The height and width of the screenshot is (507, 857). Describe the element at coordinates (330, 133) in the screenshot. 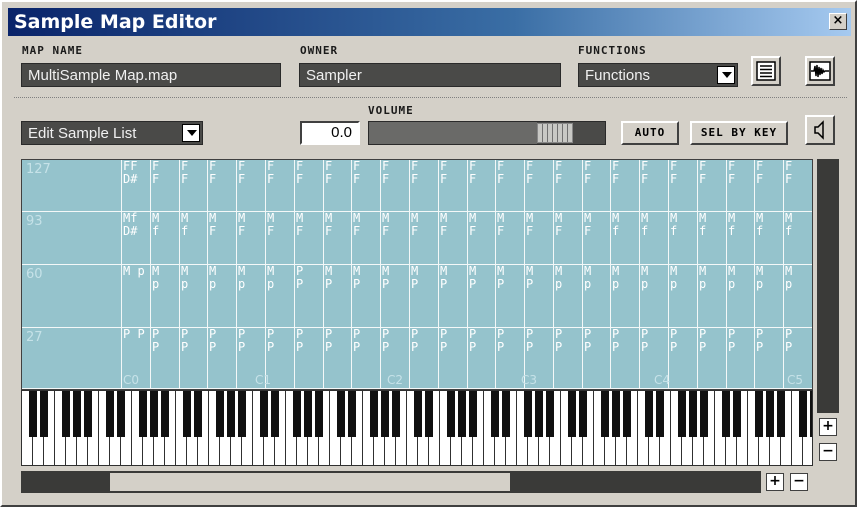

I see `volume-value-field: 0.0` at that location.